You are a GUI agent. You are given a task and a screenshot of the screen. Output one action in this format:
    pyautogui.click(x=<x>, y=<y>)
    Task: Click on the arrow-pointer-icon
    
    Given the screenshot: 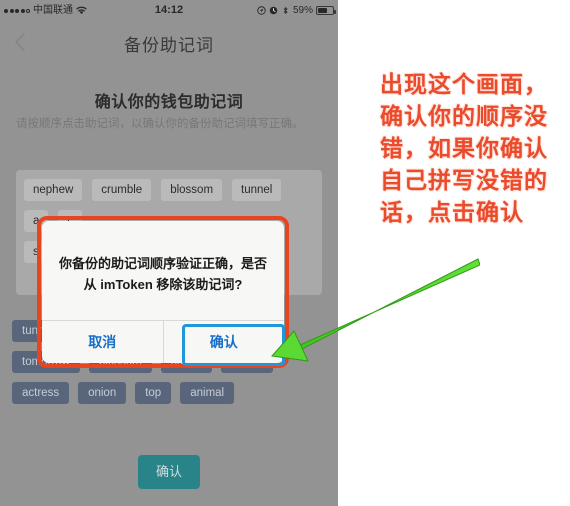 What is the action you would take?
    pyautogui.click(x=375, y=310)
    